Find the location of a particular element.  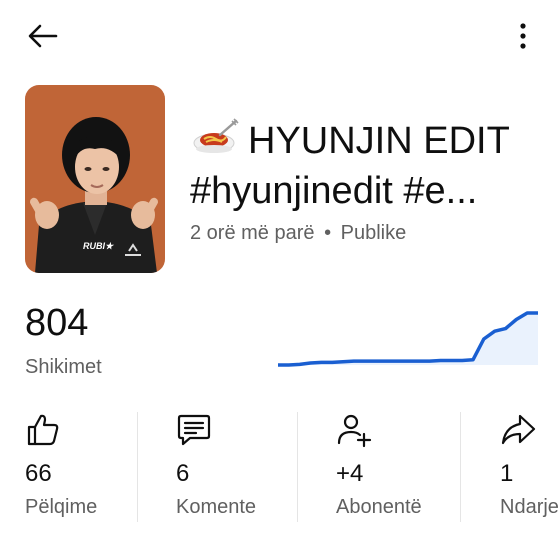

add-person-icon is located at coordinates (354, 431).